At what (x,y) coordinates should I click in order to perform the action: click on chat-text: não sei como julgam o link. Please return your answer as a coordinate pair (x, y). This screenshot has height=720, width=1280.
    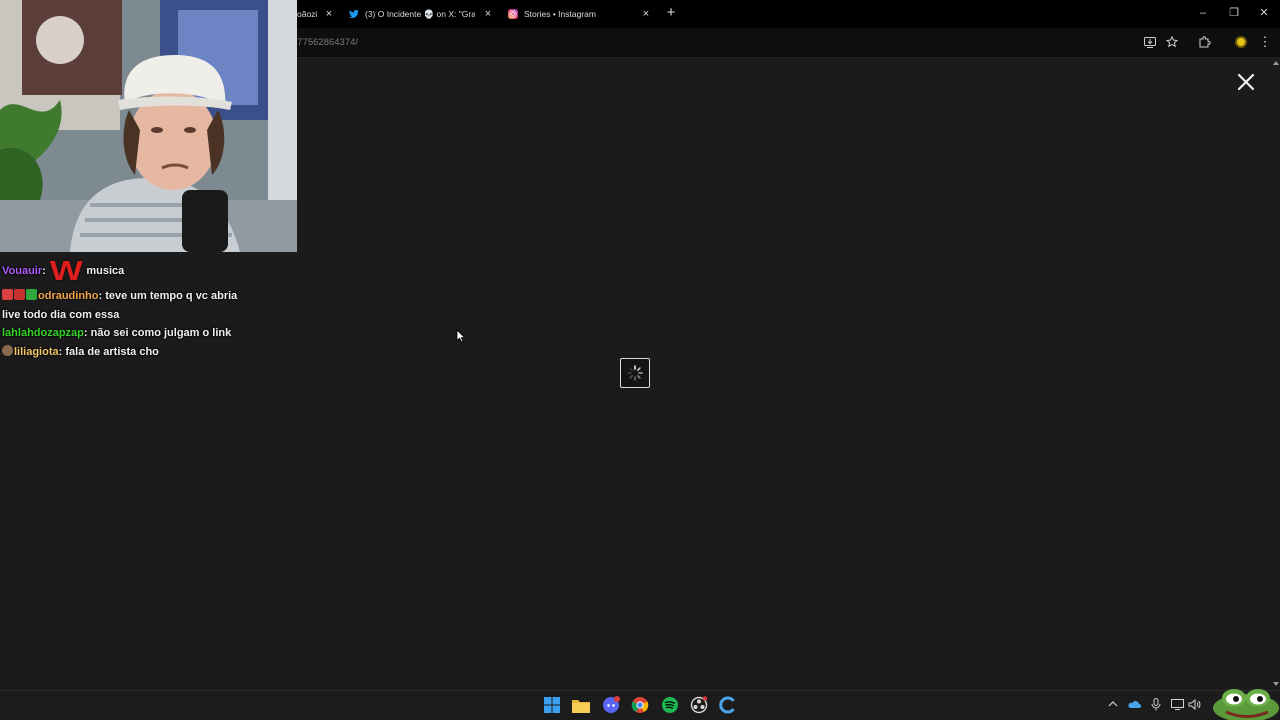
    Looking at the image, I should click on (161, 333).